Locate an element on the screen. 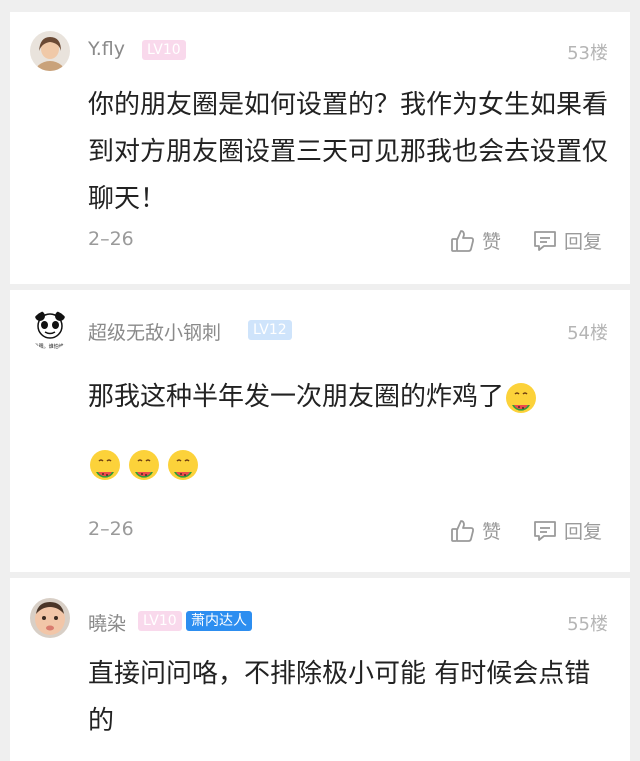 The height and width of the screenshot is (761, 640). avatar-caption: 我跟。谁怕谁? is located at coordinates (50, 346).